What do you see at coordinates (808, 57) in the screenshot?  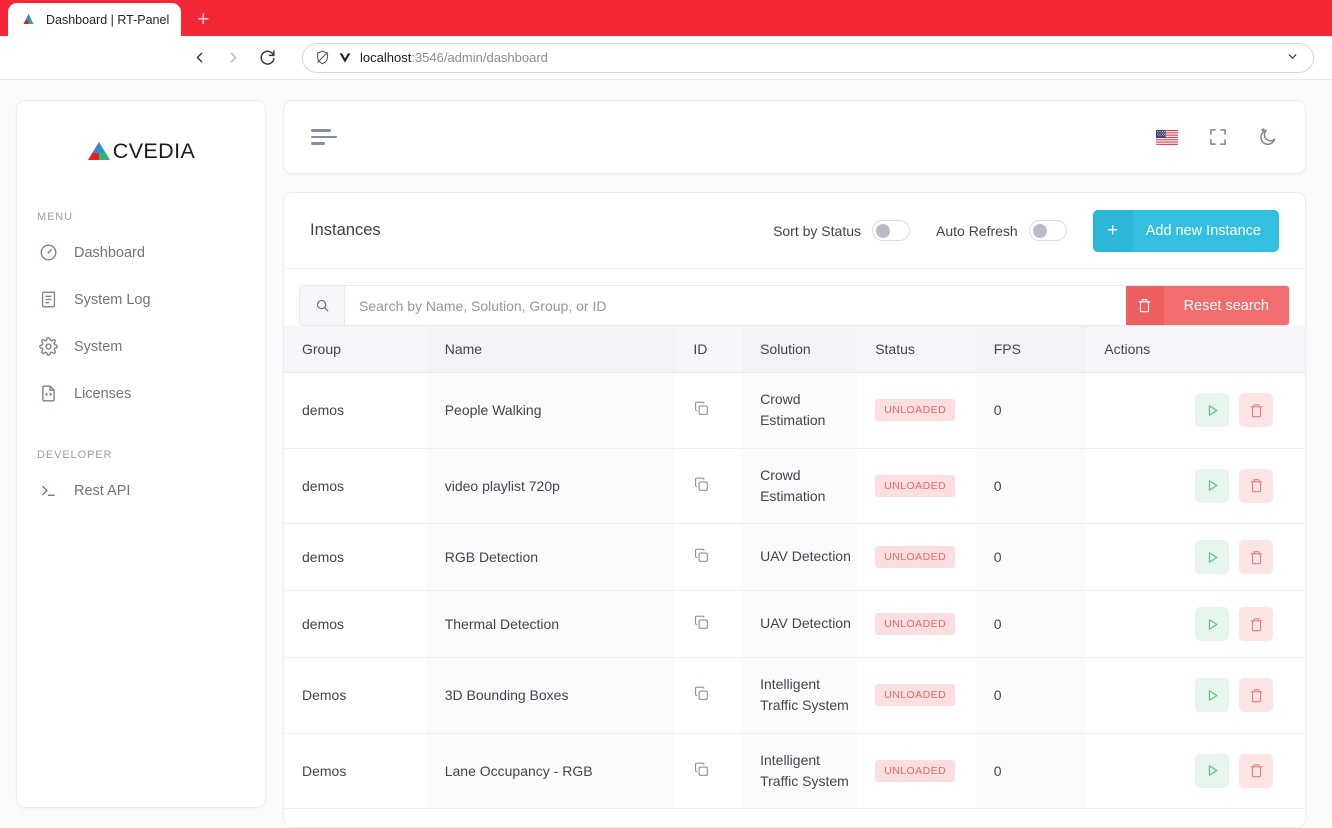 I see `url-bar: localhost:3546/admin/dashboard` at bounding box center [808, 57].